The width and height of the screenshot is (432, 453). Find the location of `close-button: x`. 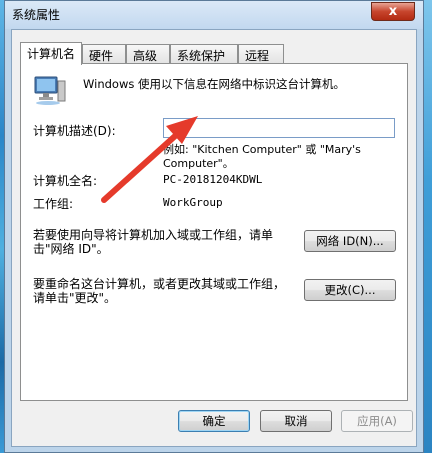

close-button: x is located at coordinates (393, 11).